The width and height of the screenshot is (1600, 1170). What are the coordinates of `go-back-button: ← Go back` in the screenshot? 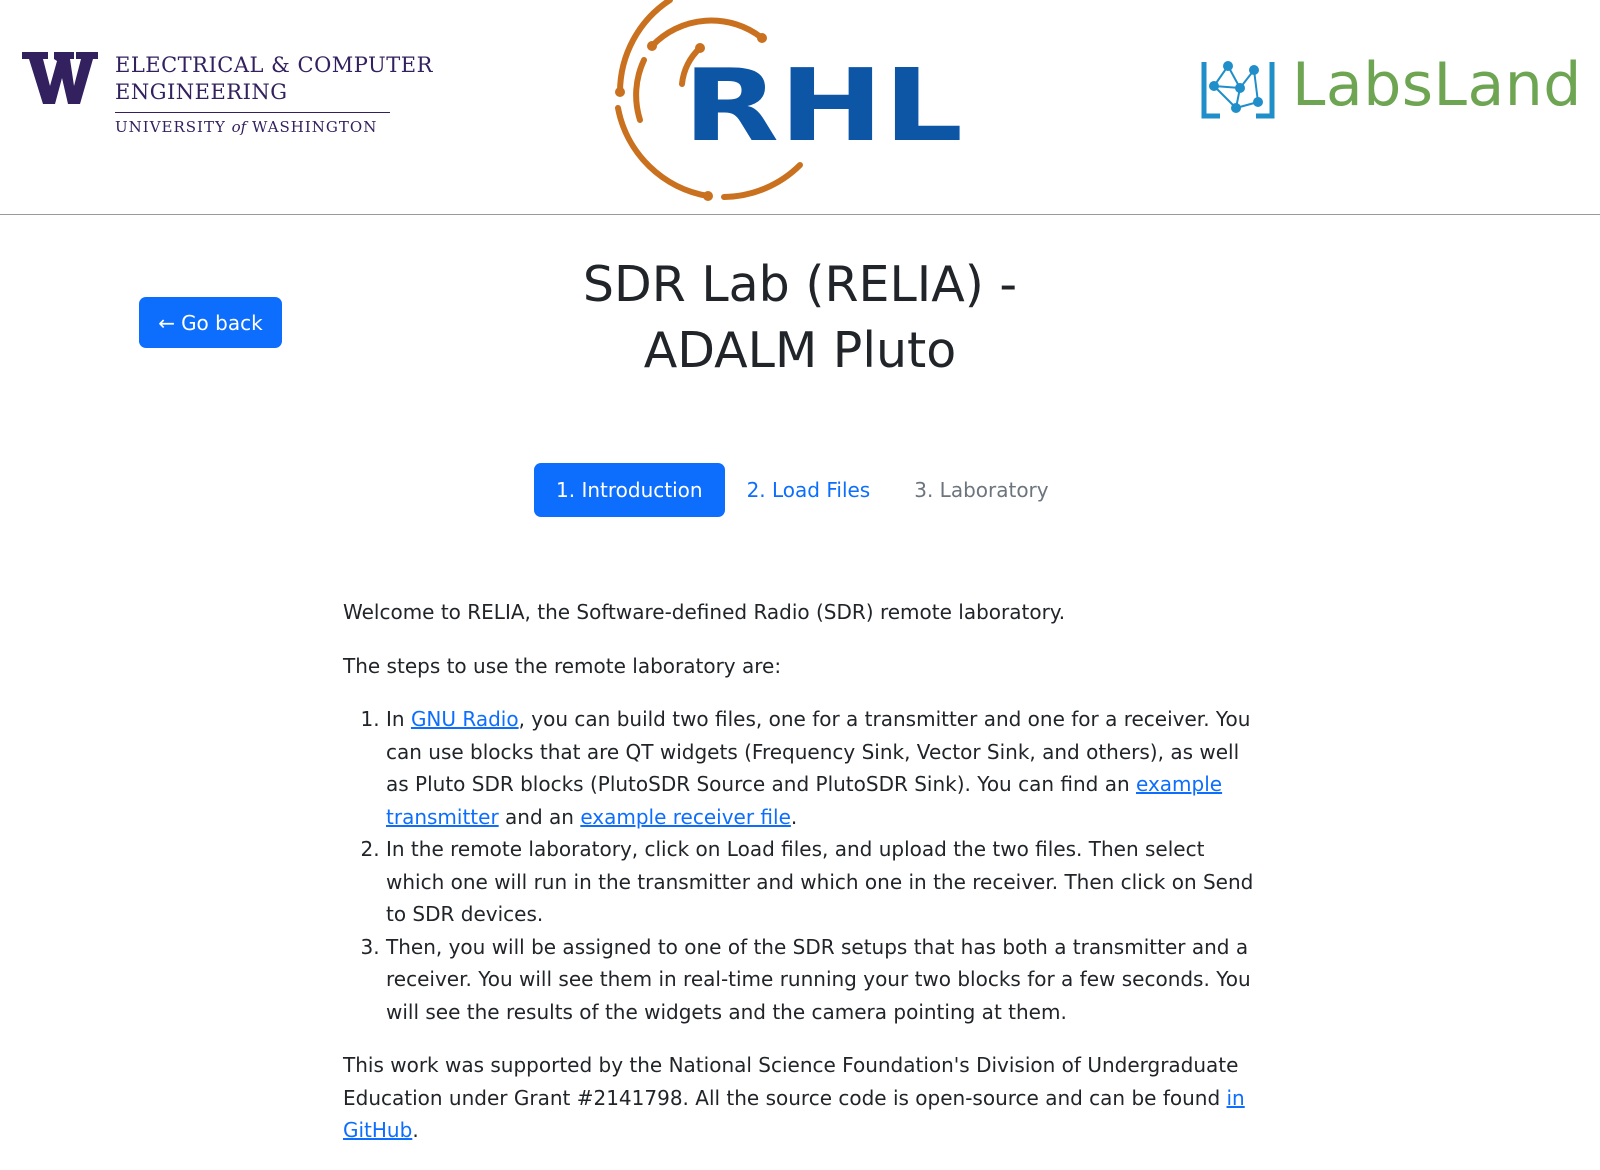 It's located at (210, 322).